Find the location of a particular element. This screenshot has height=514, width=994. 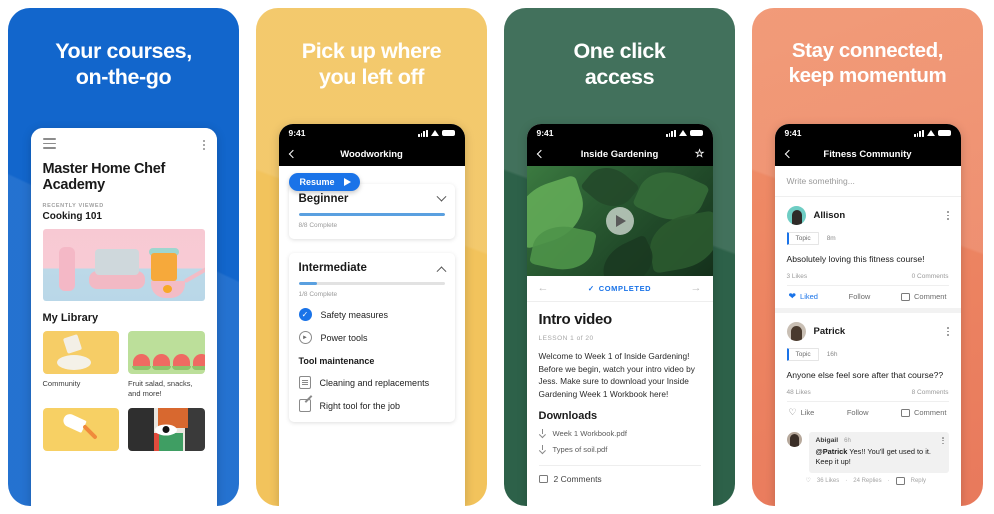

chevron-up-icon is located at coordinates (441, 270).